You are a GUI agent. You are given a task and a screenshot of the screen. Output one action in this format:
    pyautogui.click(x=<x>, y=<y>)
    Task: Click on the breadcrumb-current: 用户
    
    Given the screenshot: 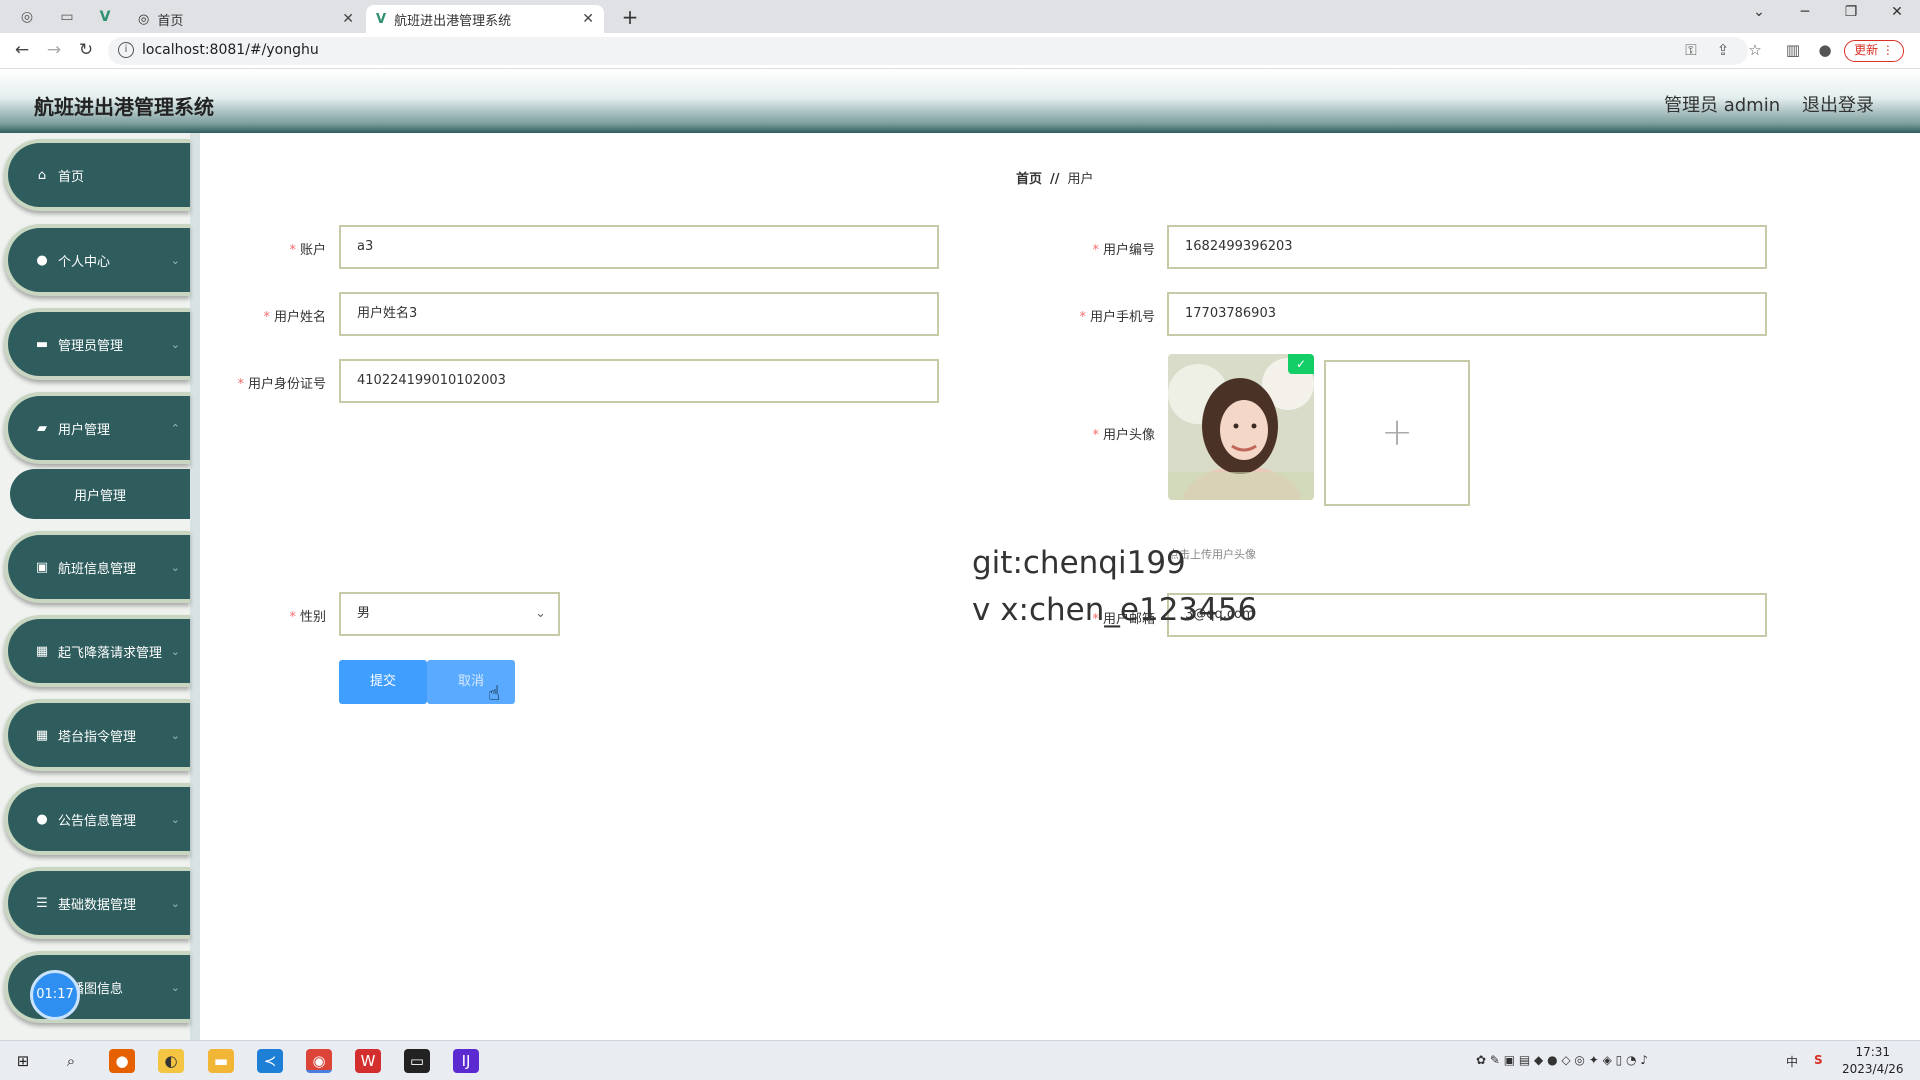 What is the action you would take?
    pyautogui.click(x=1080, y=179)
    